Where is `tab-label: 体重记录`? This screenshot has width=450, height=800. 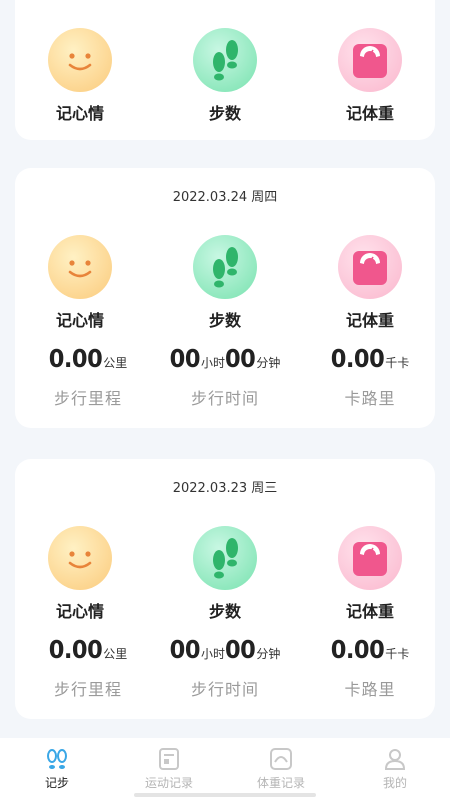
tab-label: 体重记录 is located at coordinates (280, 783).